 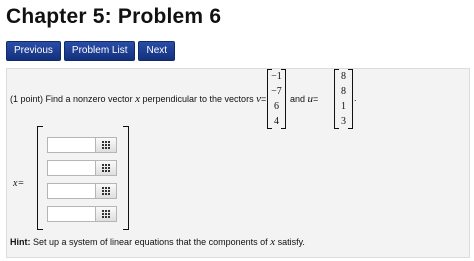 I want to click on answer-label: x=, so click(x=18, y=183).